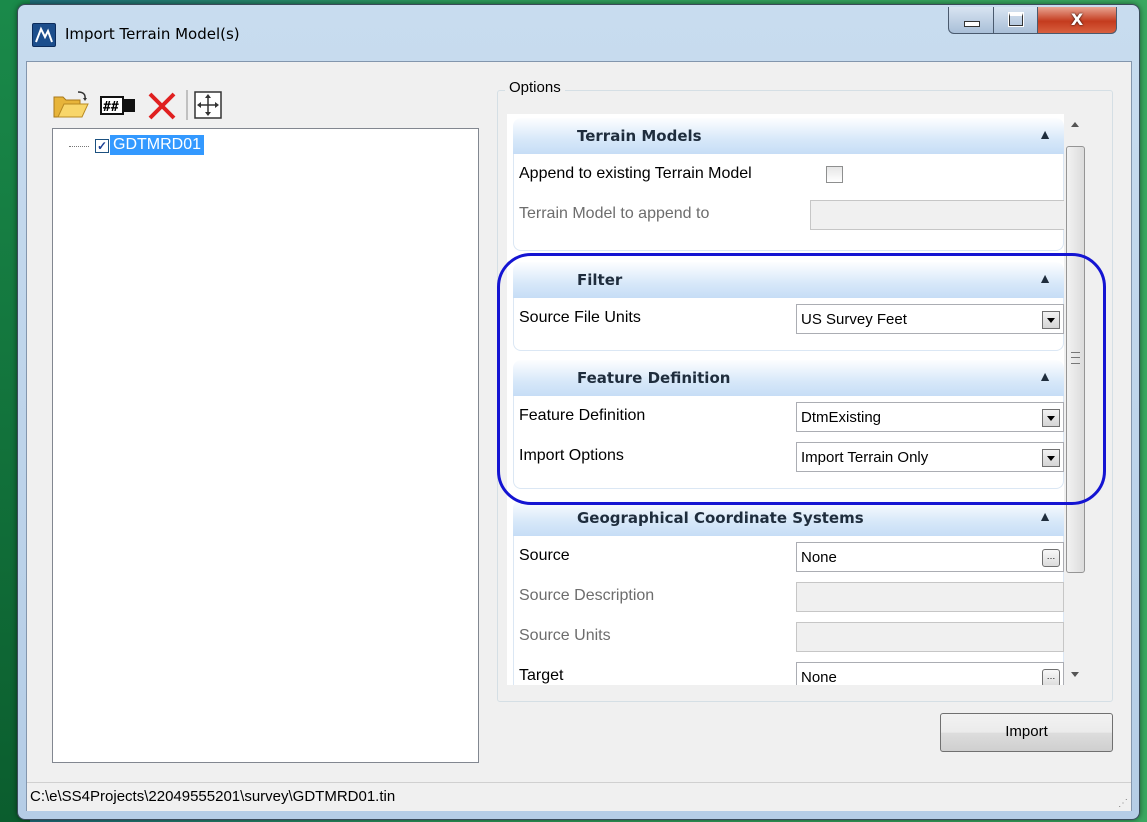 The width and height of the screenshot is (1147, 822). What do you see at coordinates (1075, 675) in the screenshot?
I see `scroll-down-icon` at bounding box center [1075, 675].